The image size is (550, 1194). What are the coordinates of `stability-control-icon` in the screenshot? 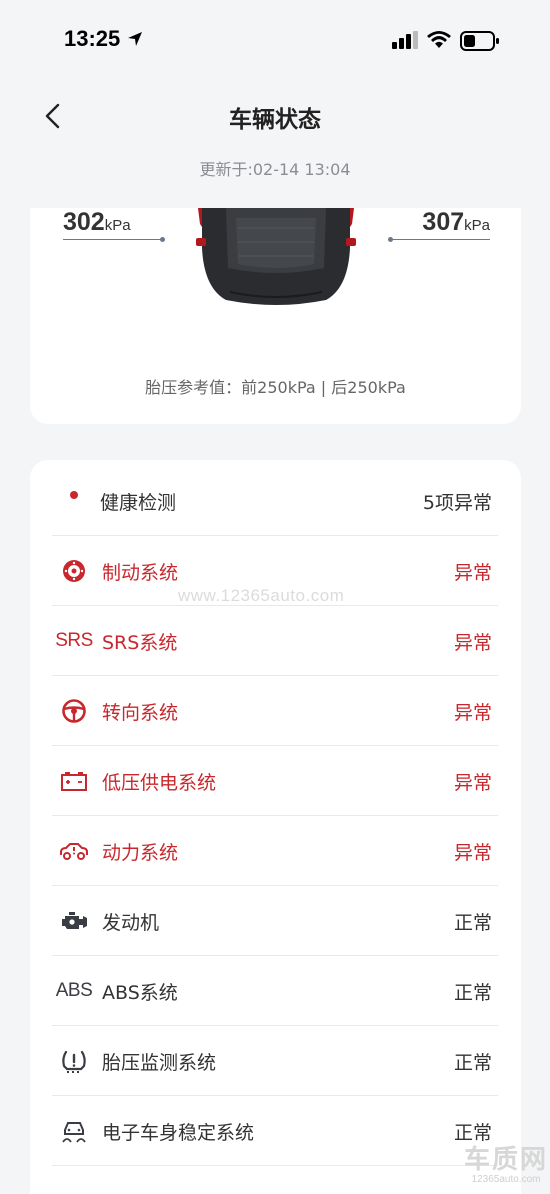 It's located at (74, 1131).